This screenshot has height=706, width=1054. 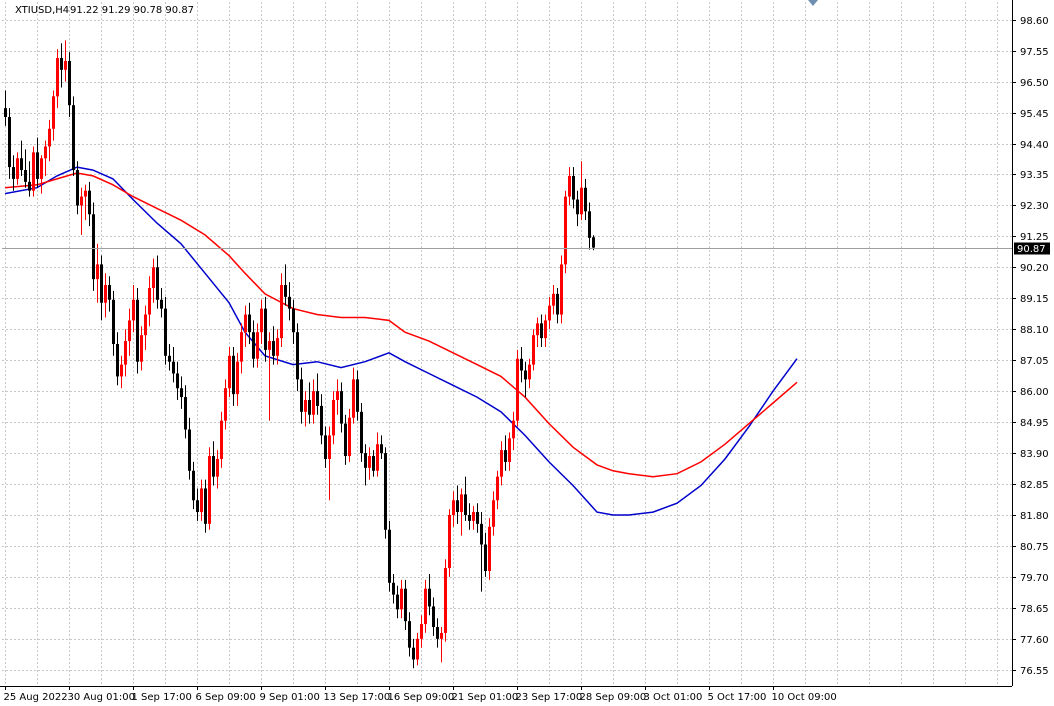 What do you see at coordinates (1034, 516) in the screenshot?
I see `y-tick-label: 81.80` at bounding box center [1034, 516].